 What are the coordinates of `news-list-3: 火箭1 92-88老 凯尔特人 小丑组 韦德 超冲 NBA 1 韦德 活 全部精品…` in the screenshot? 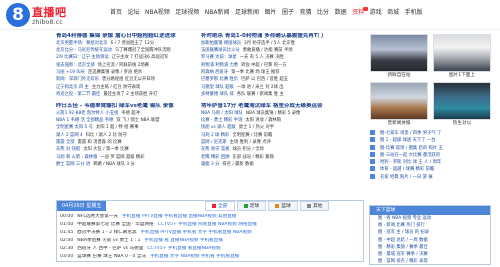 It's located at (127, 139).